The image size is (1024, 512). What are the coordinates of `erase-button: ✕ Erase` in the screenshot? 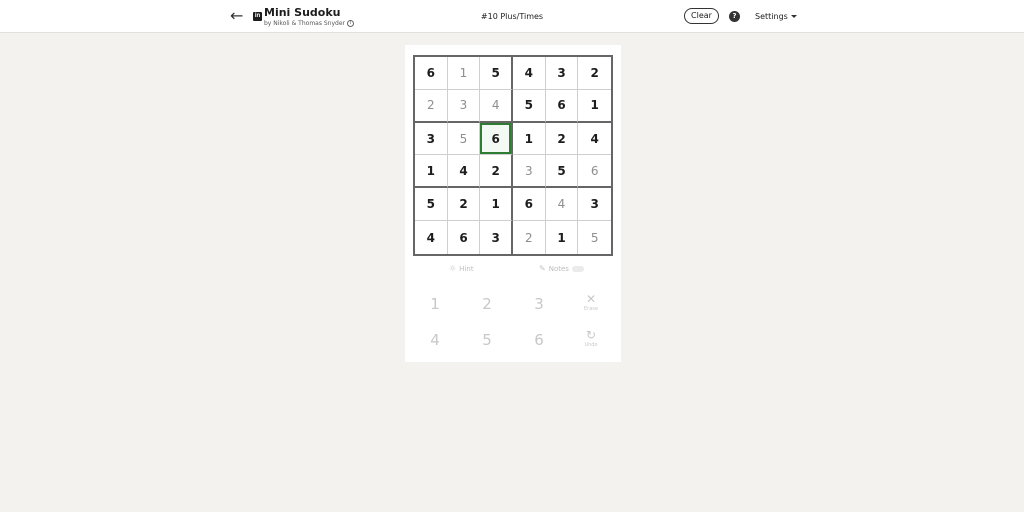 It's located at (591, 304).